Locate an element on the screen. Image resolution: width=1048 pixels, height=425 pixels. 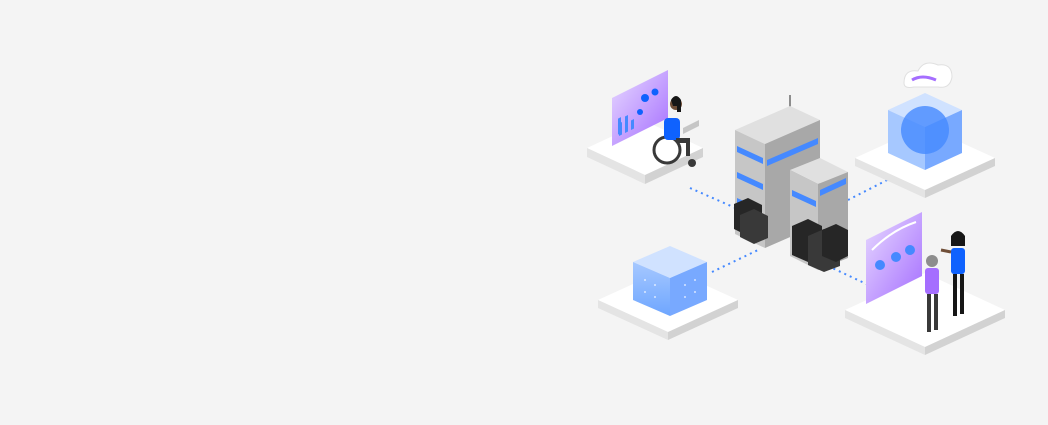
connector-top-left is located at coordinates (715, 199).